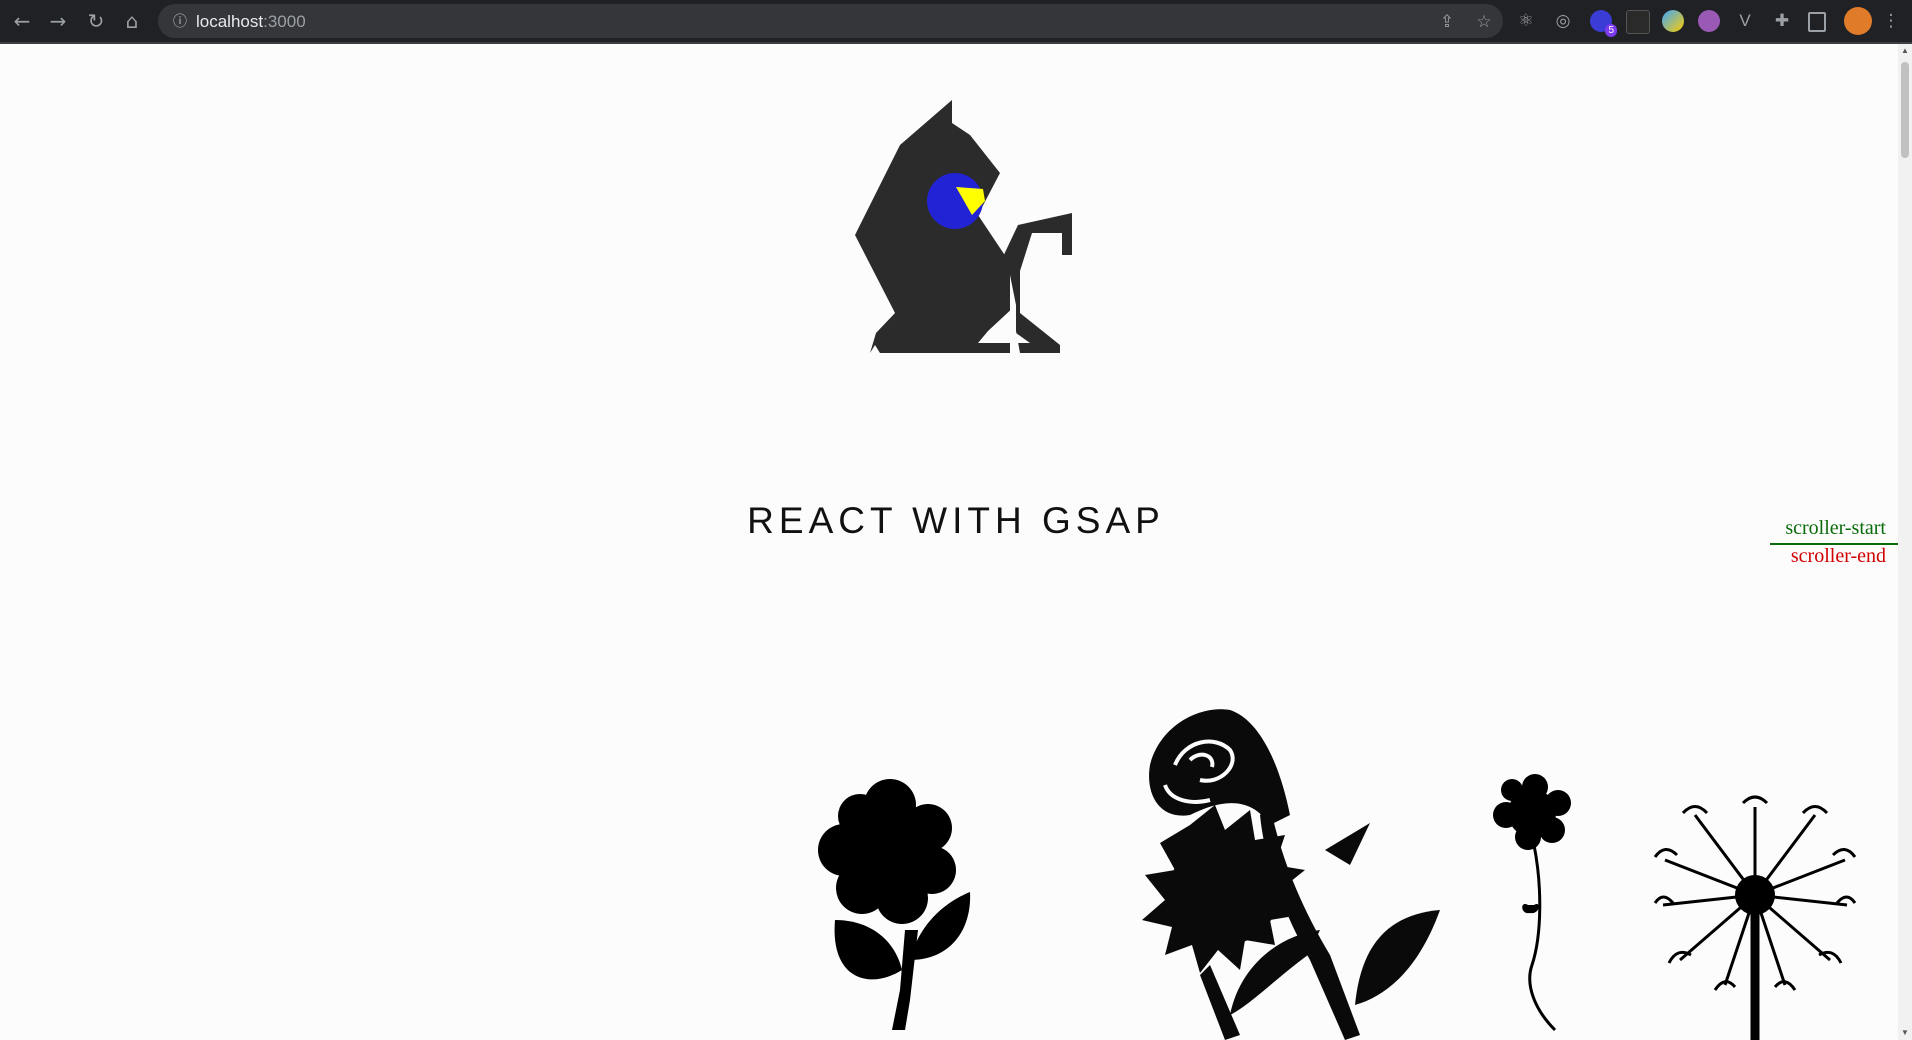 This screenshot has width=1912, height=1040. Describe the element at coordinates (1905, 542) in the screenshot. I see `vertical-scrollbar: ▲ ▼` at that location.